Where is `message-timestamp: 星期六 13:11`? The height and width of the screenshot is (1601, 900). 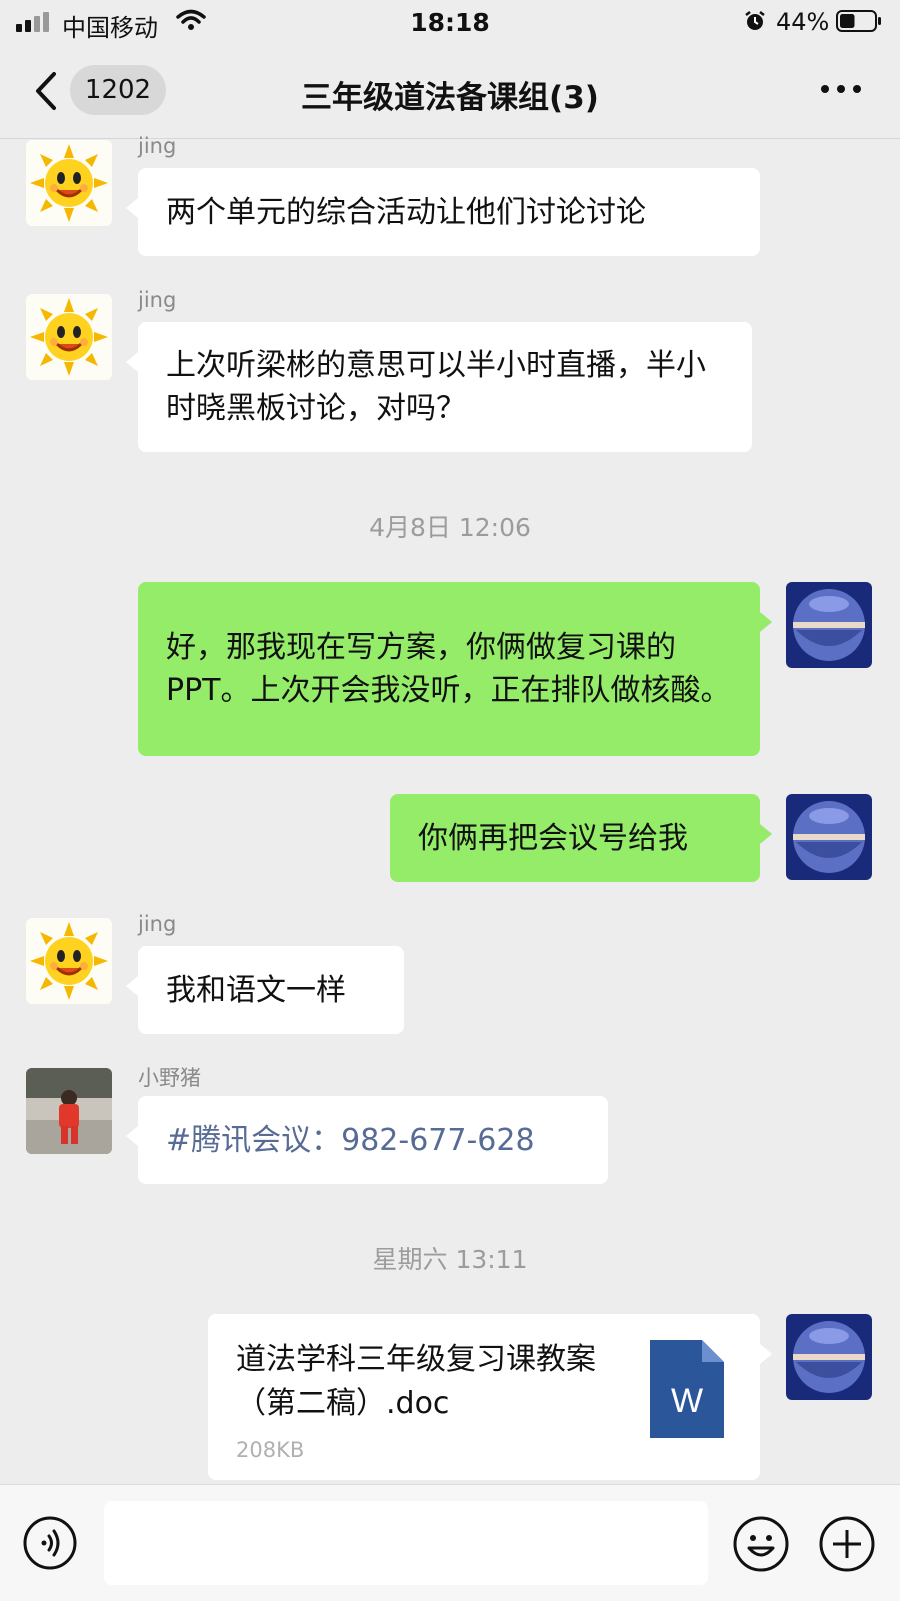
message-timestamp: 星期六 13:11 is located at coordinates (450, 1259).